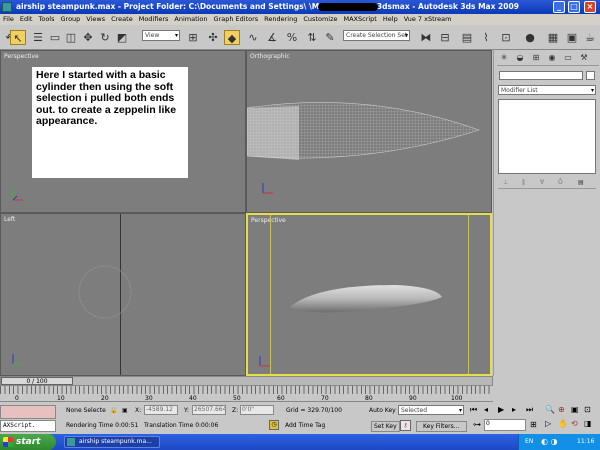 This screenshot has width=600, height=450. What do you see at coordinates (71, 19) in the screenshot?
I see `menu-group: Group` at bounding box center [71, 19].